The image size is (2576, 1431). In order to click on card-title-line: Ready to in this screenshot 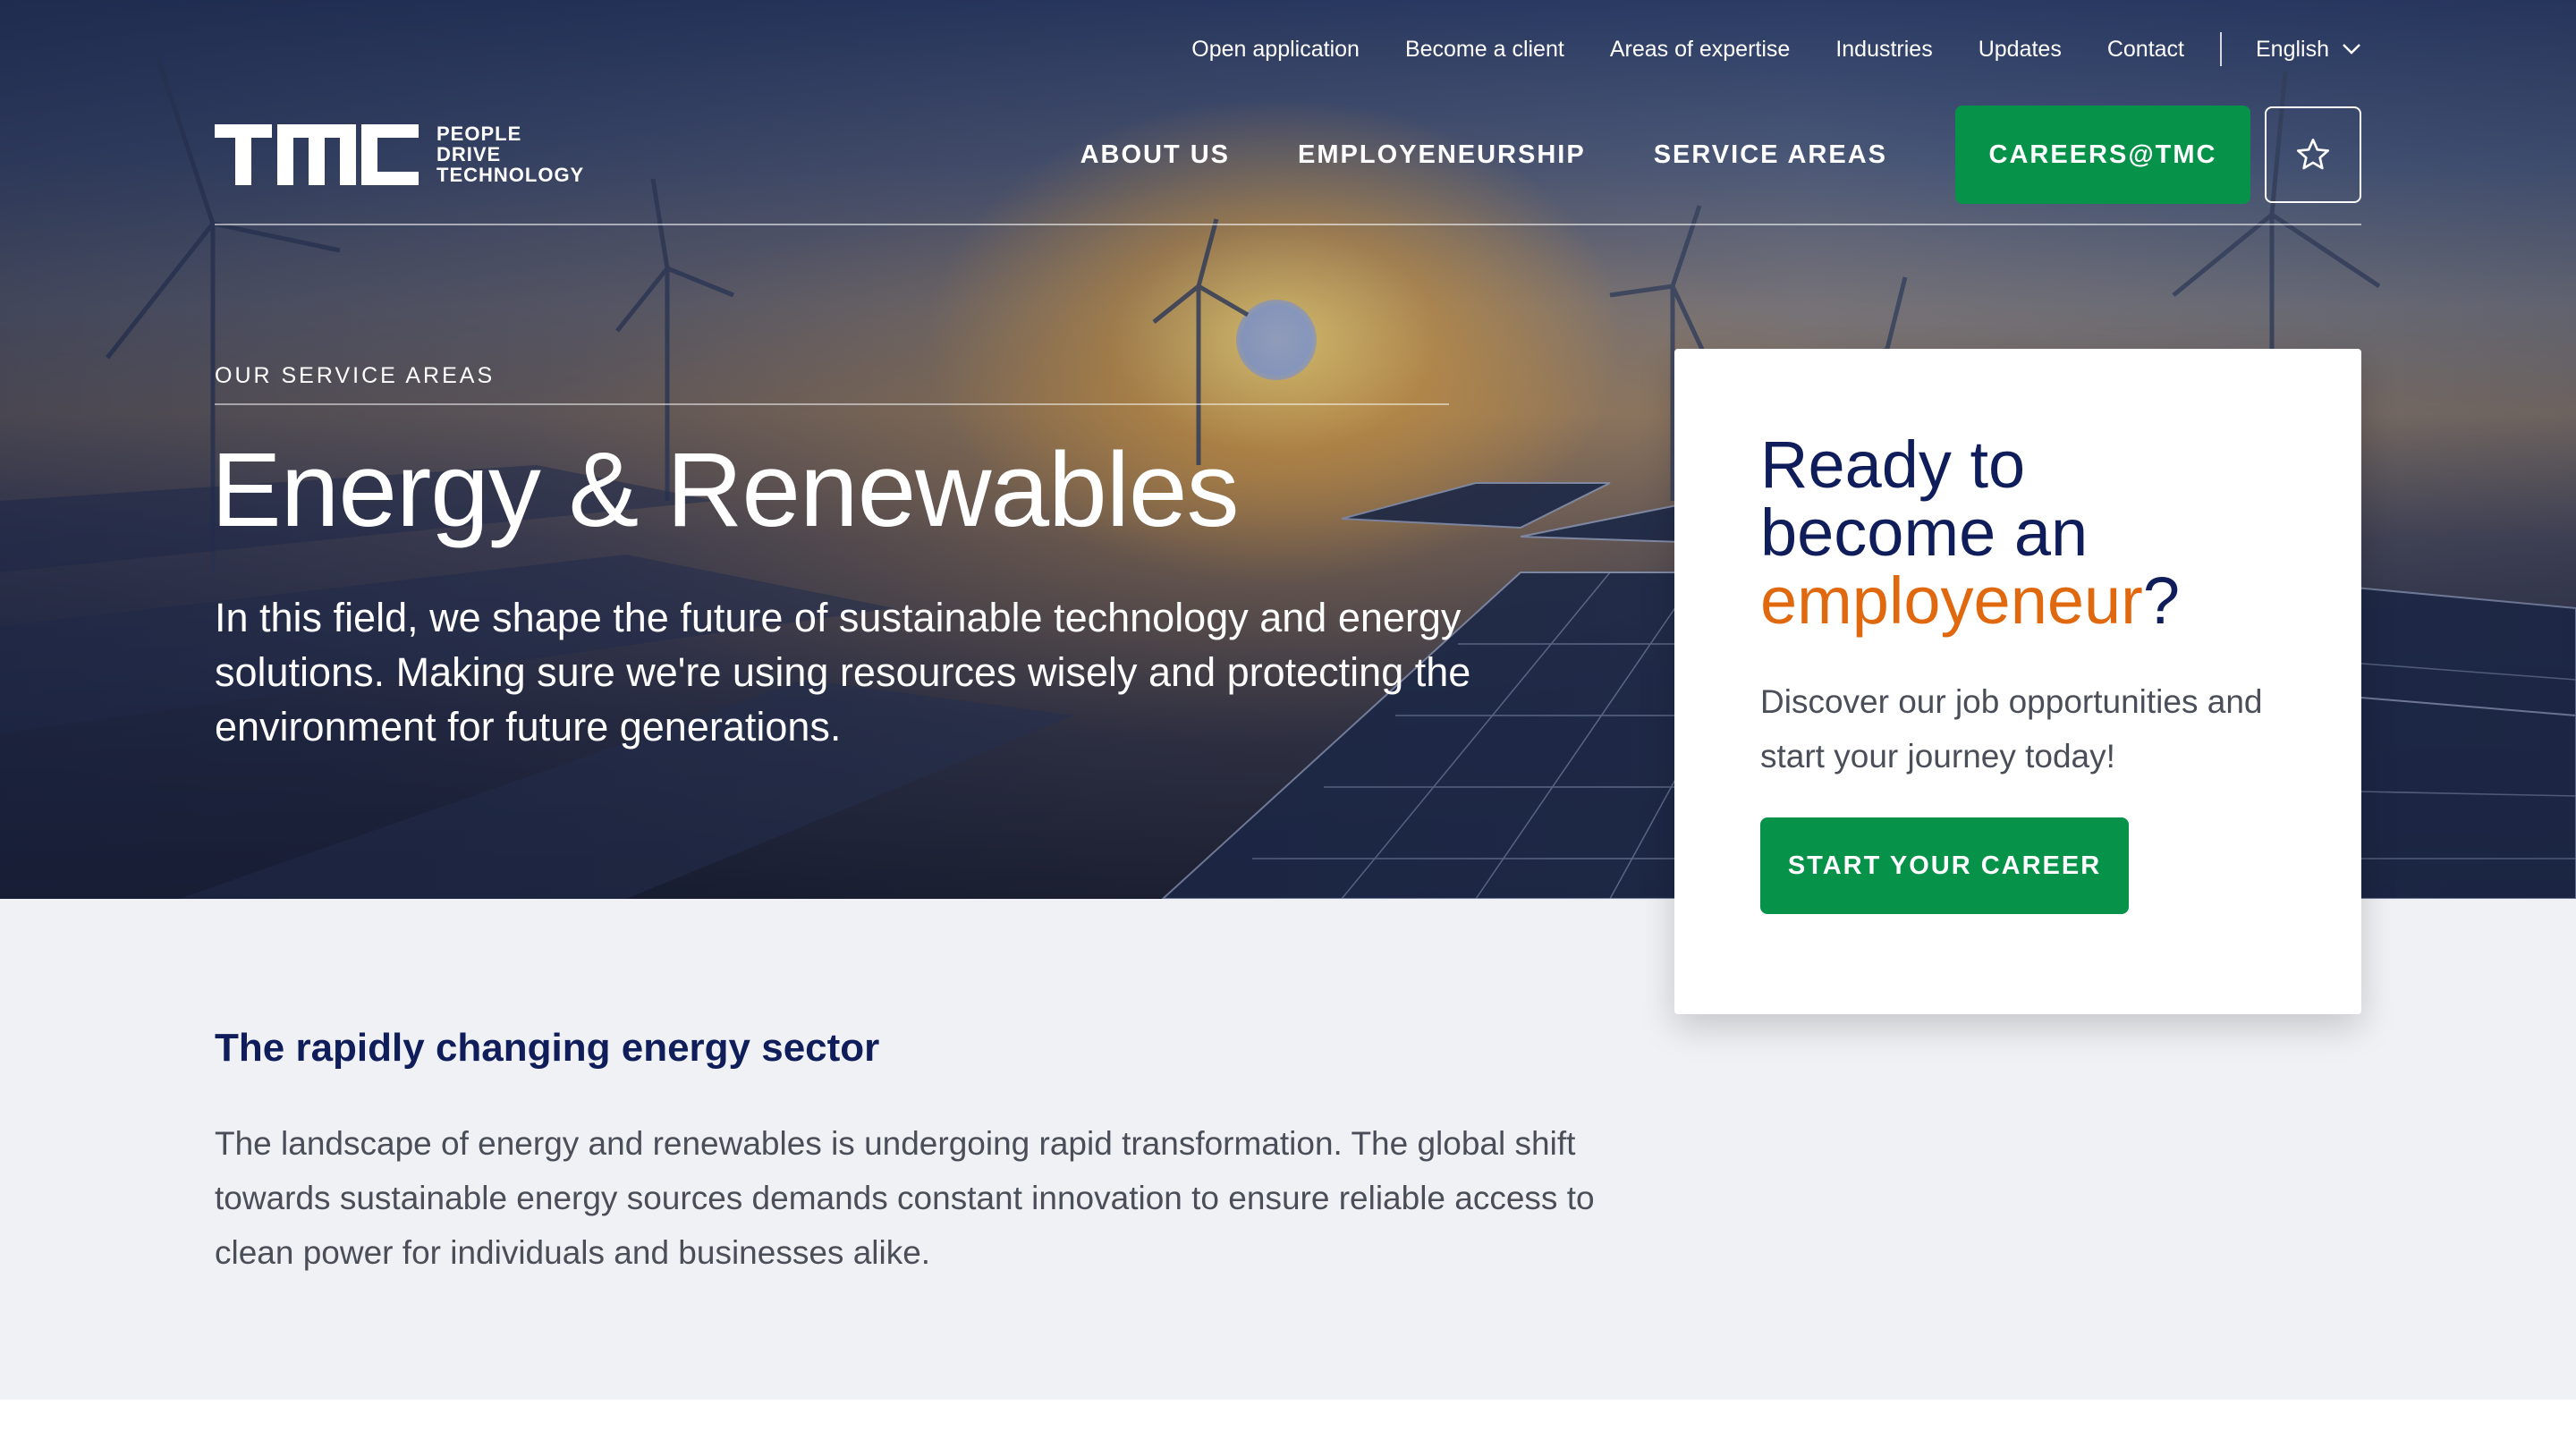, I will do `click(1893, 465)`.